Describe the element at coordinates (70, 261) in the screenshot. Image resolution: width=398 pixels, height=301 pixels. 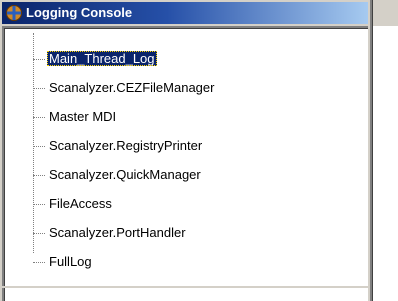
I see `tree-item-label: FullLog` at that location.